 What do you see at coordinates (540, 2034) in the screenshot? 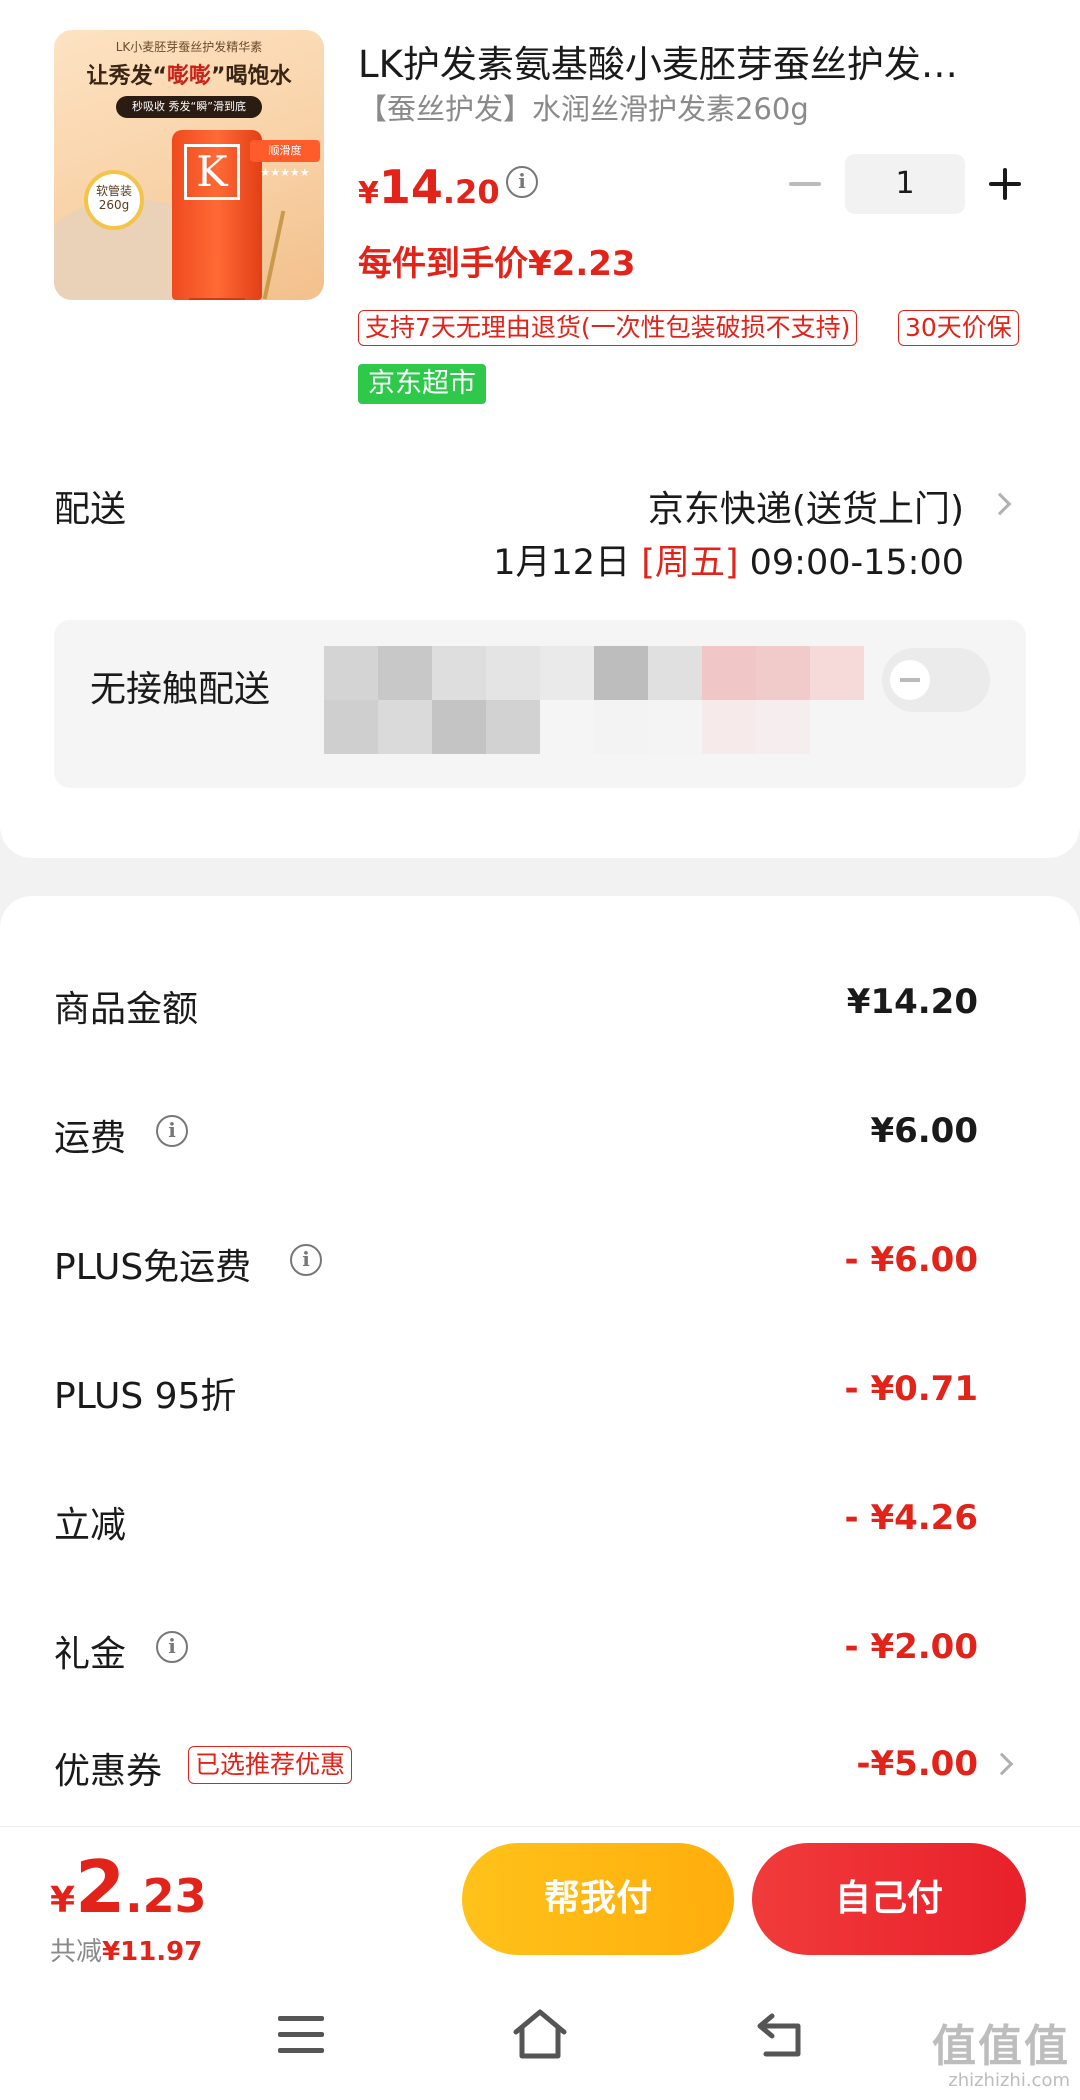
I see `home-icon` at bounding box center [540, 2034].